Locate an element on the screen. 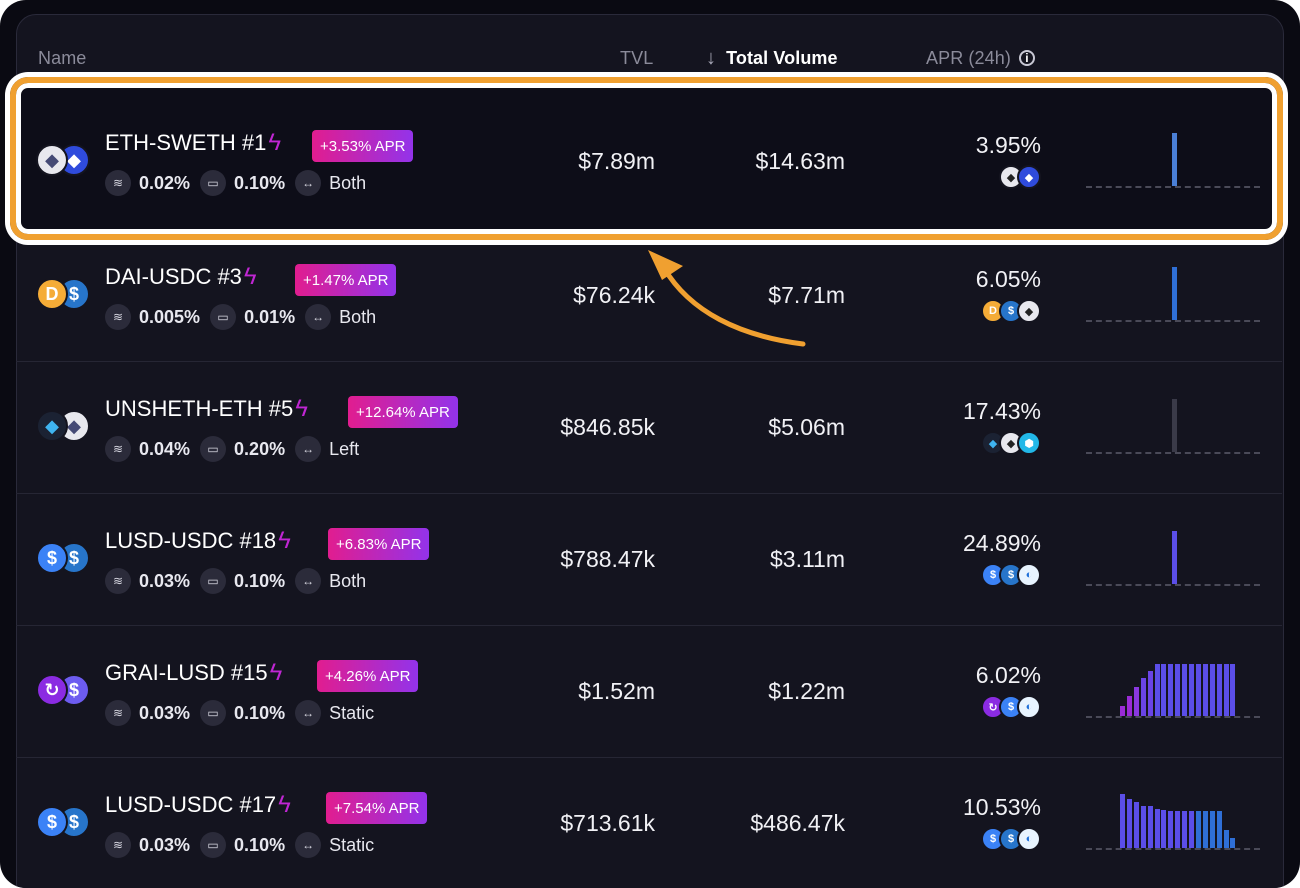 This screenshot has height=888, width=1300. column-header-name: Name is located at coordinates (62, 58).